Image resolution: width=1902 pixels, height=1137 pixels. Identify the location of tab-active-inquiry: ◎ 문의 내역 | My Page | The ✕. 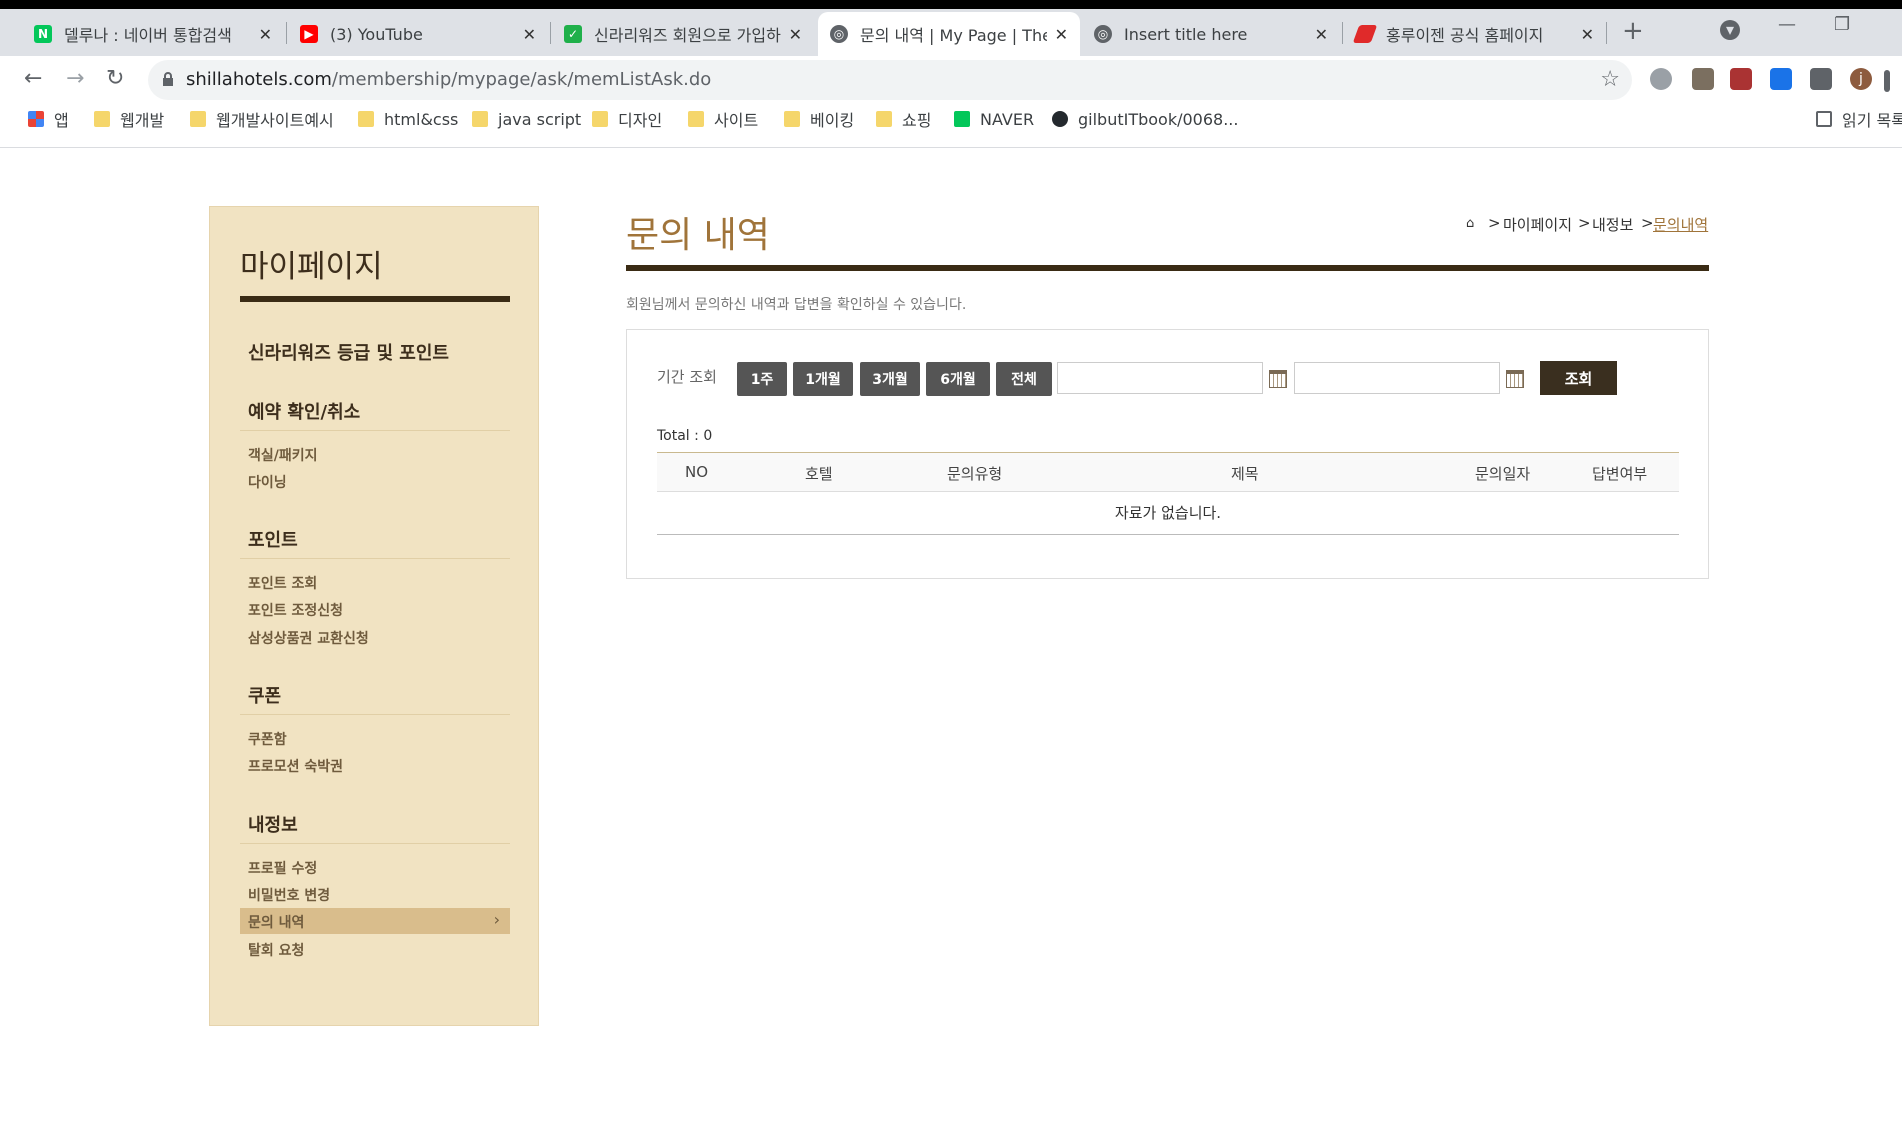
(949, 34).